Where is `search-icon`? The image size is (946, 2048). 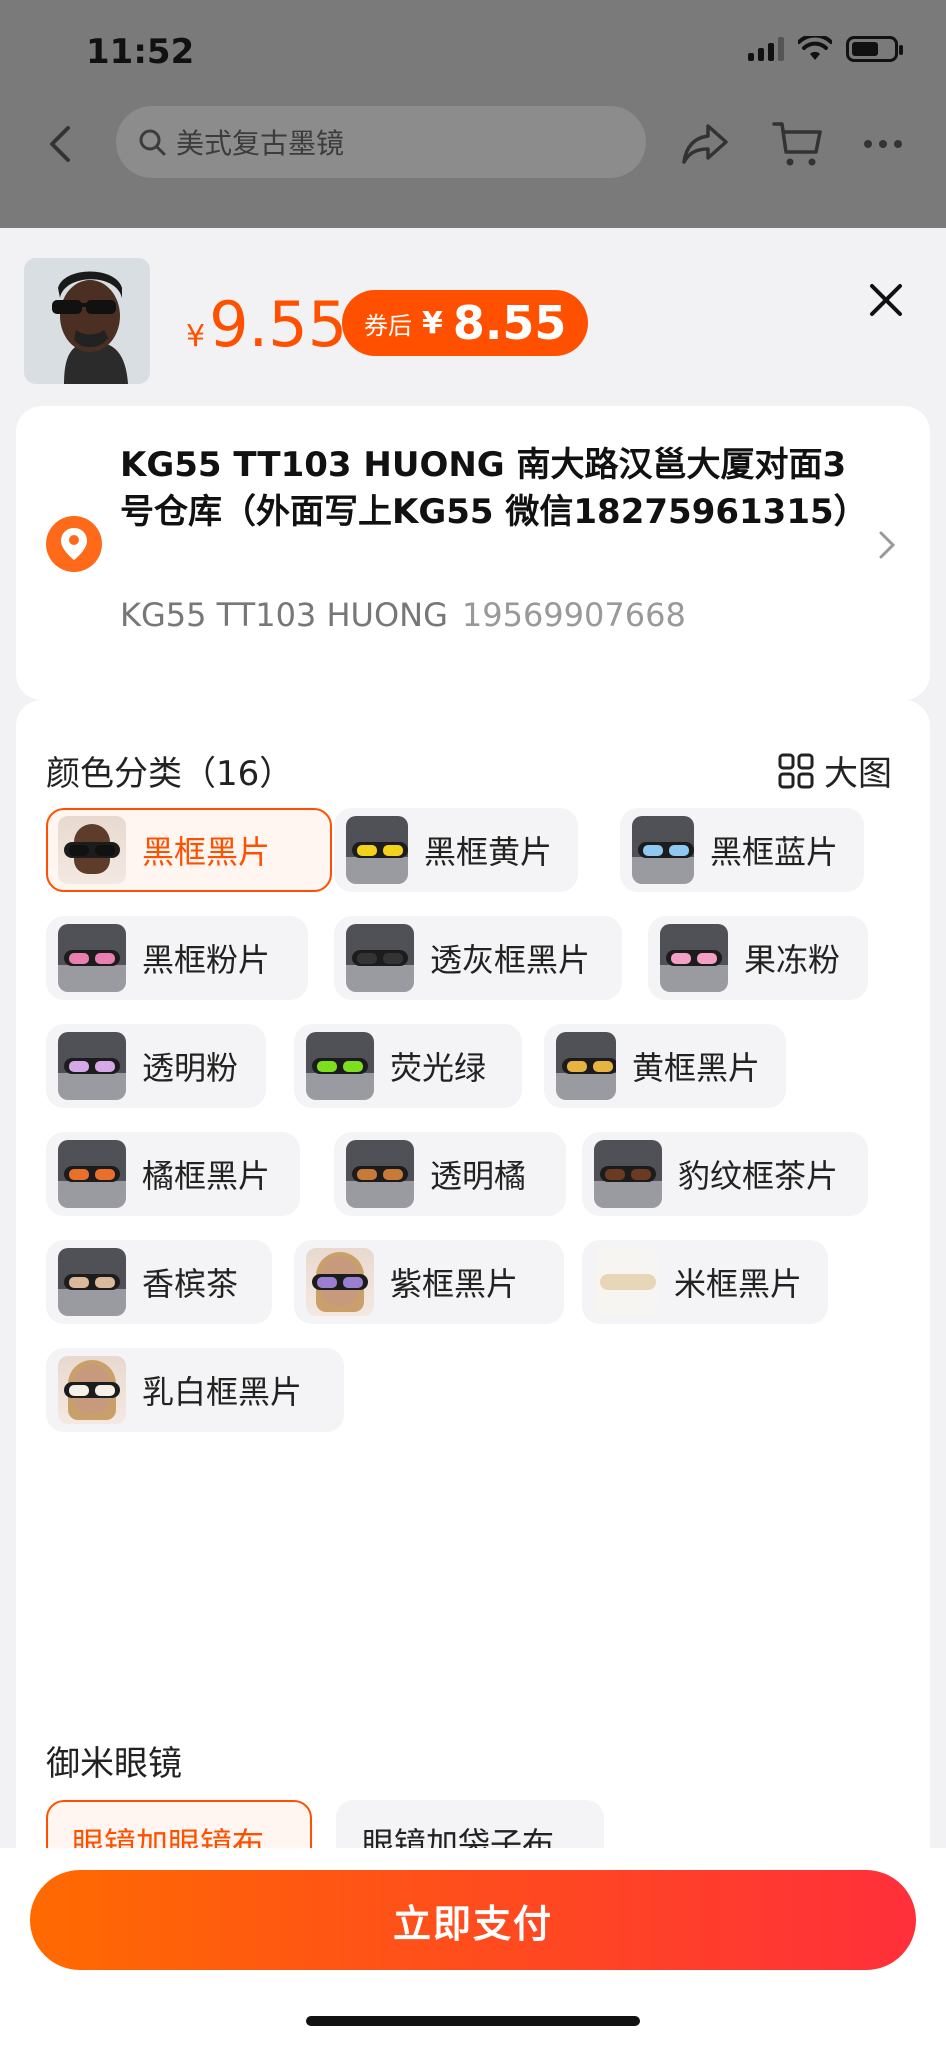
search-icon is located at coordinates (152, 142).